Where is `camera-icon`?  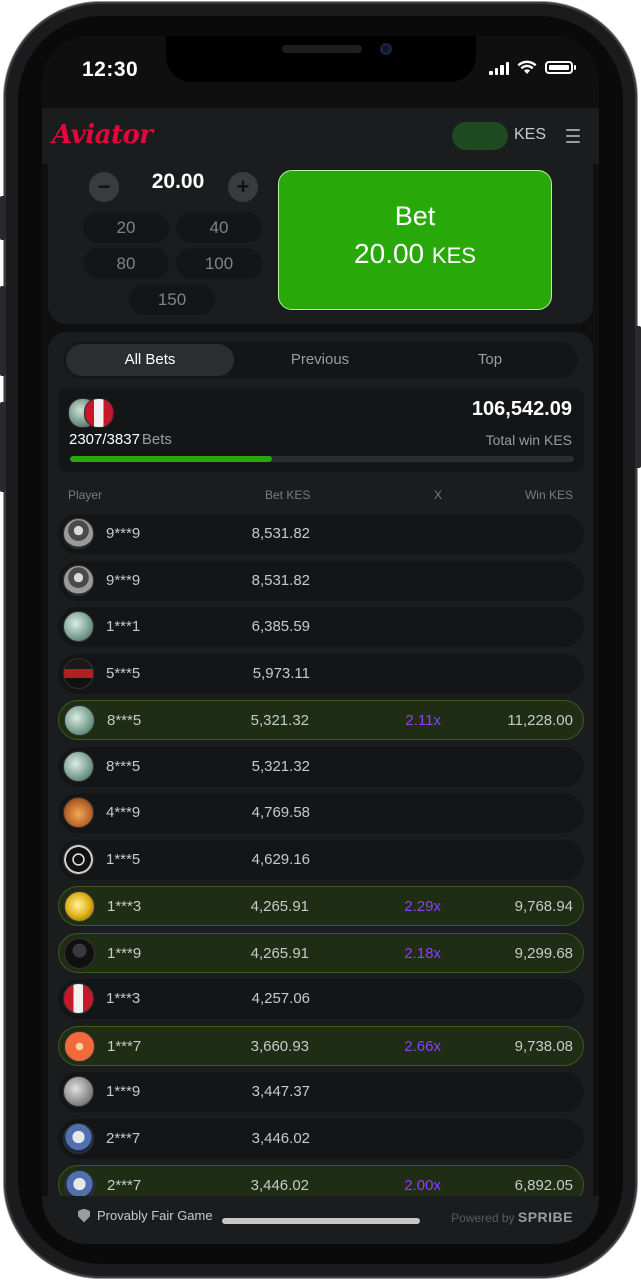
camera-icon is located at coordinates (386, 49).